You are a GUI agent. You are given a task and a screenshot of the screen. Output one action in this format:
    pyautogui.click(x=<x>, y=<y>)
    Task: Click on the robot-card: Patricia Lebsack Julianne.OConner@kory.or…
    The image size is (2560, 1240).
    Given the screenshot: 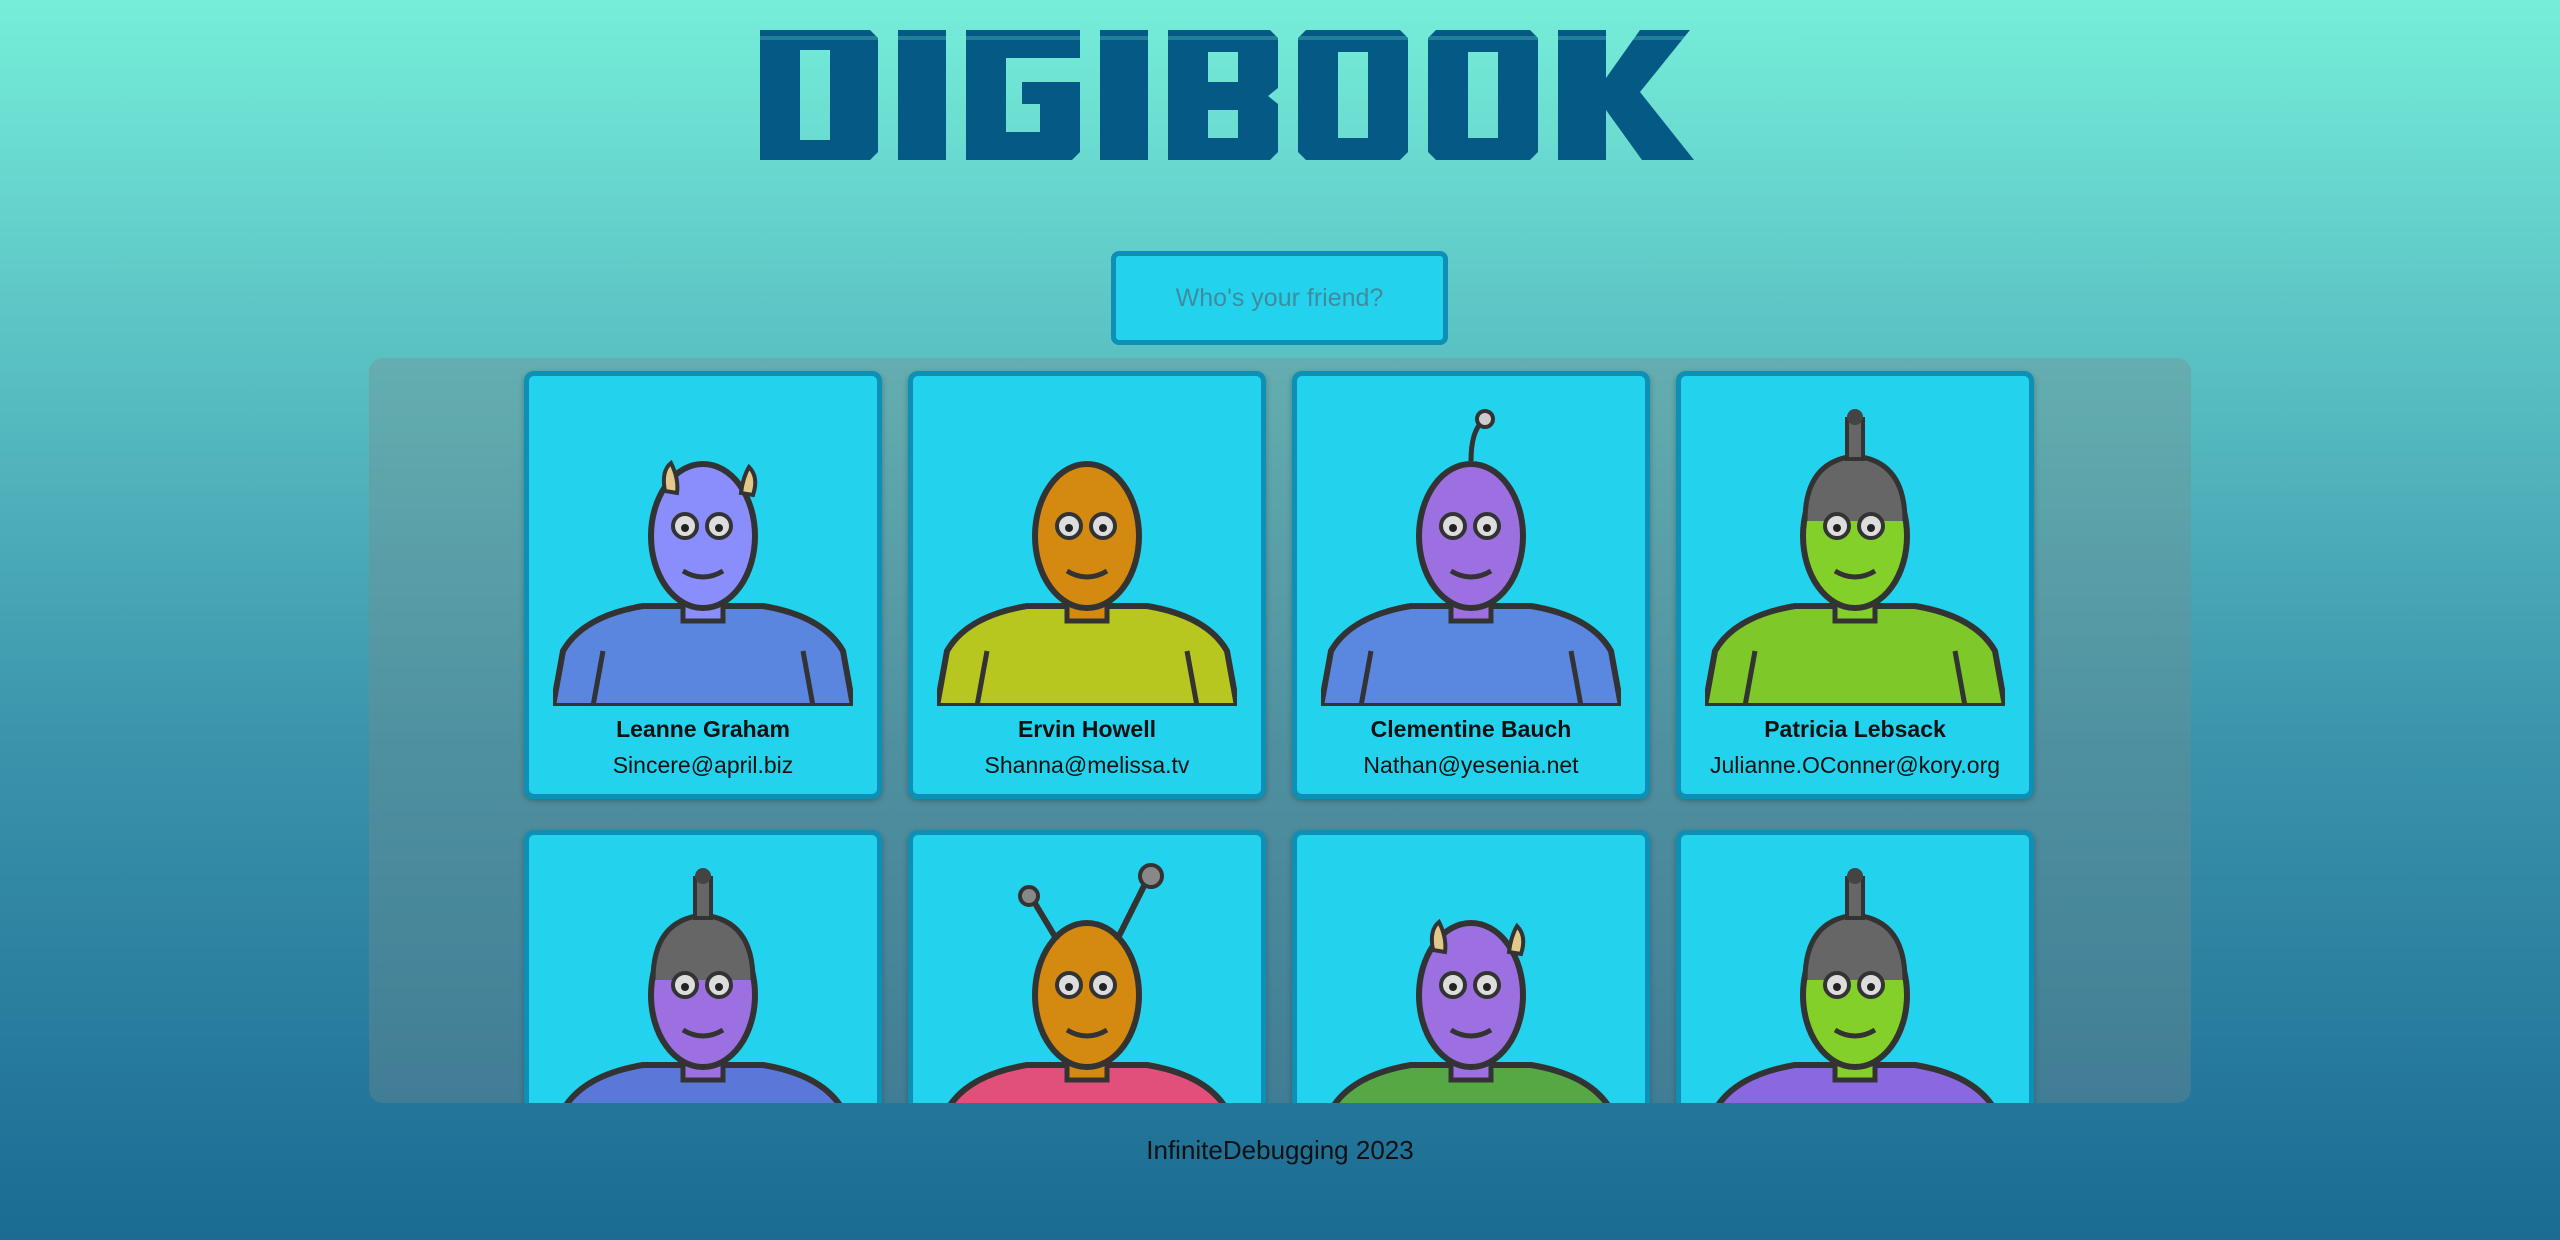 What is the action you would take?
    pyautogui.click(x=1855, y=585)
    